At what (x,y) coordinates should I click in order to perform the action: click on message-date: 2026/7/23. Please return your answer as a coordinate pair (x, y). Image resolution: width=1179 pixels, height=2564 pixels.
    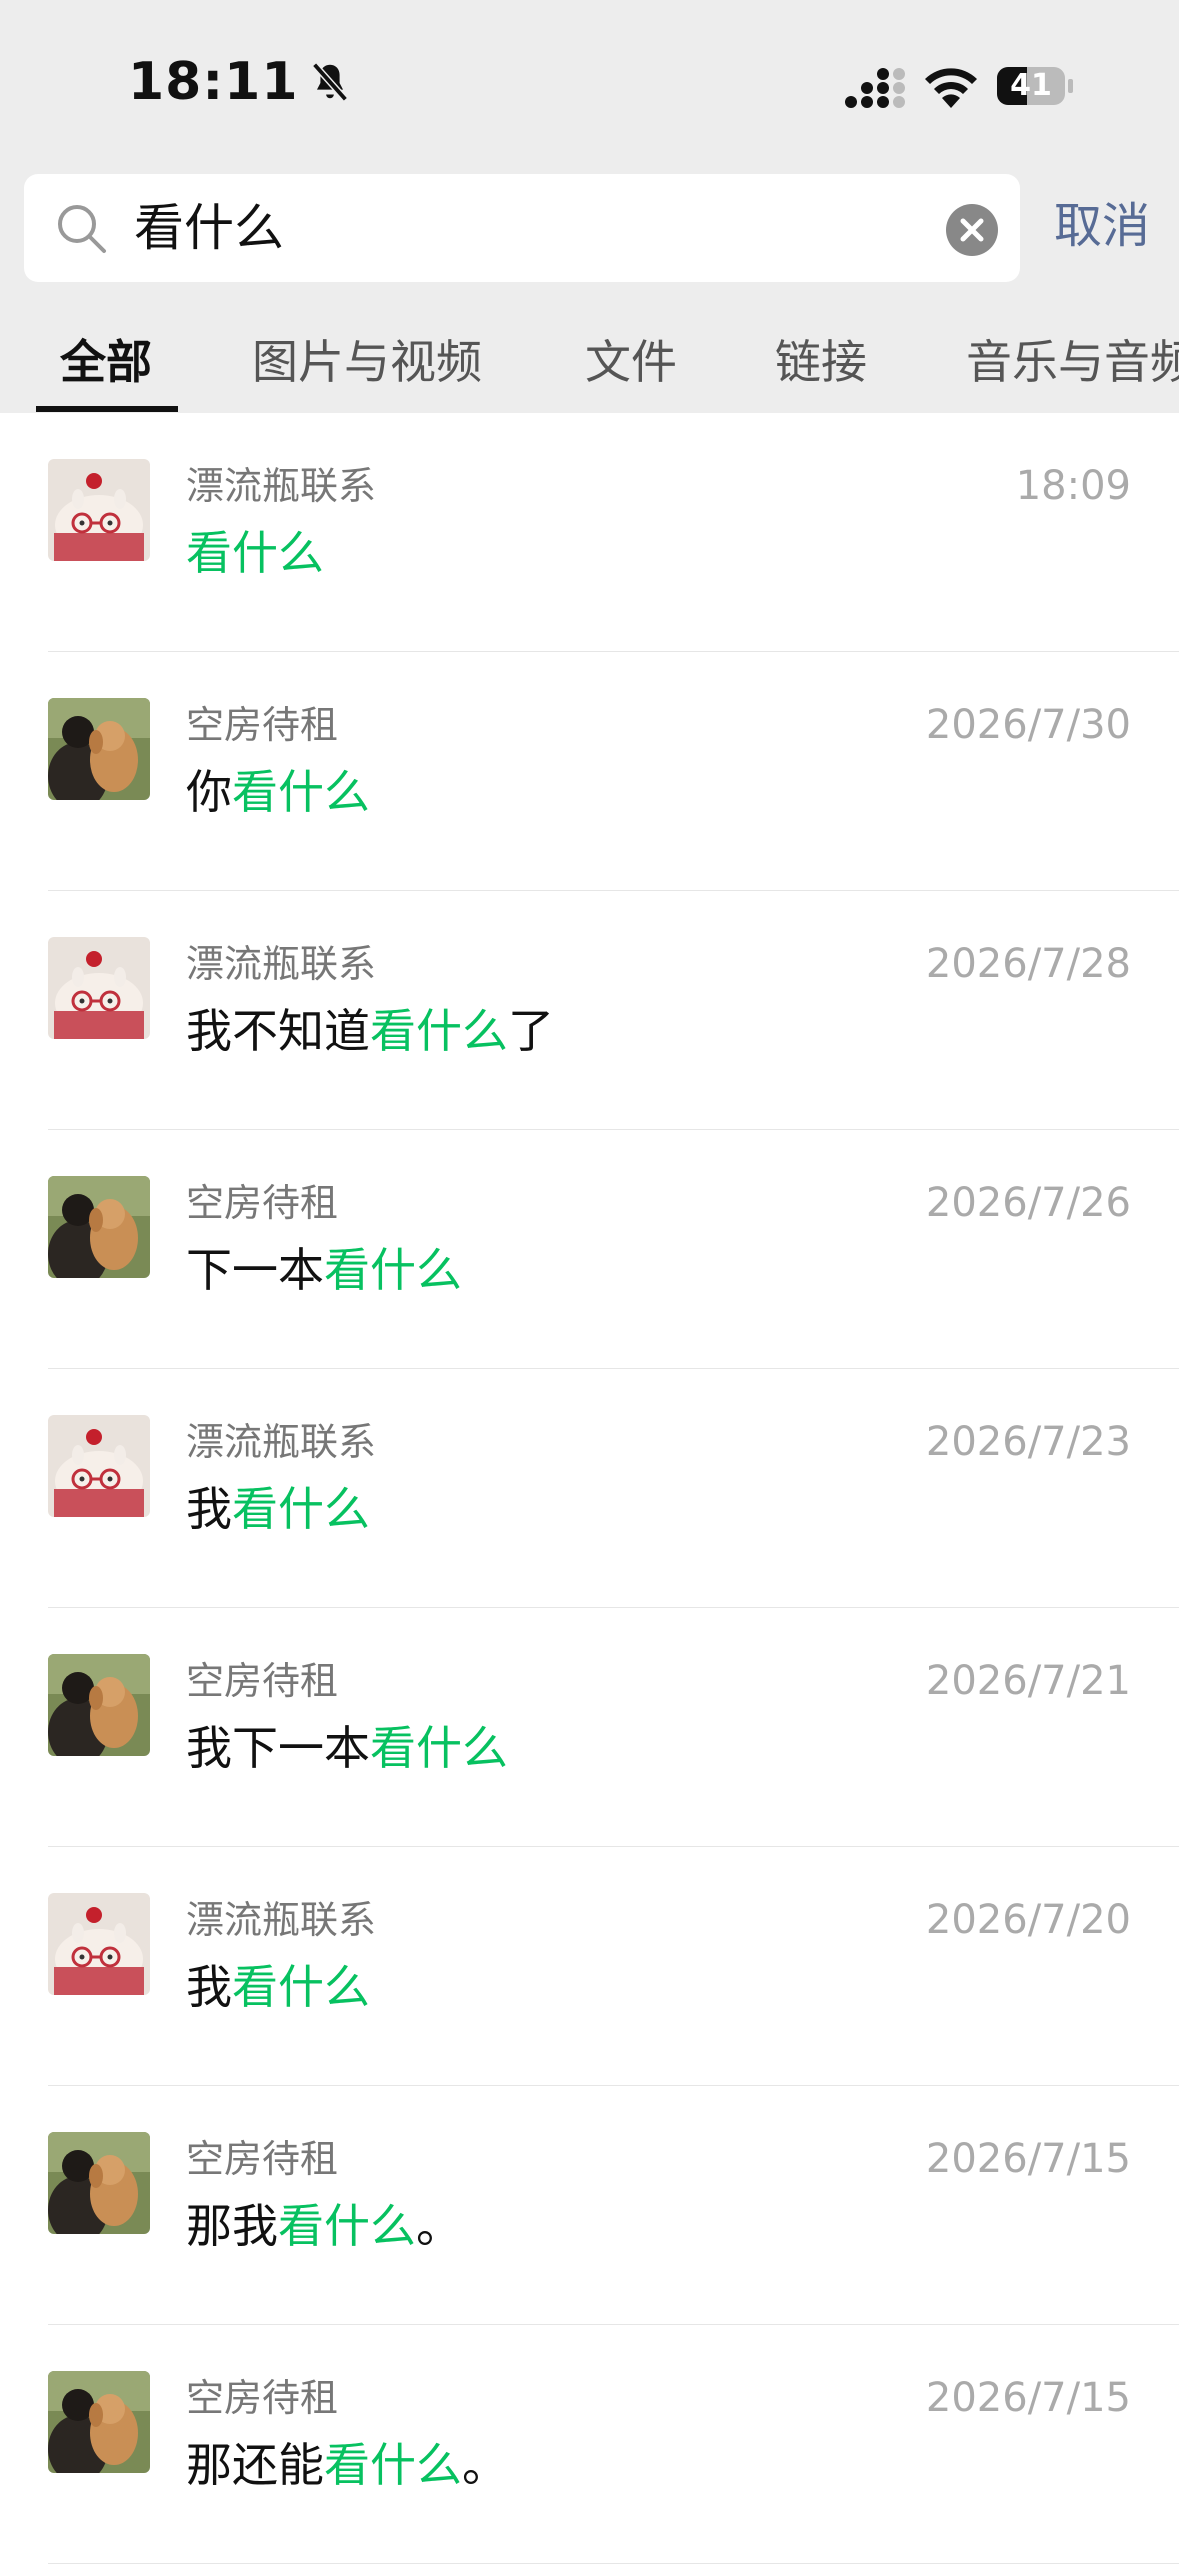
    Looking at the image, I should click on (1028, 1442).